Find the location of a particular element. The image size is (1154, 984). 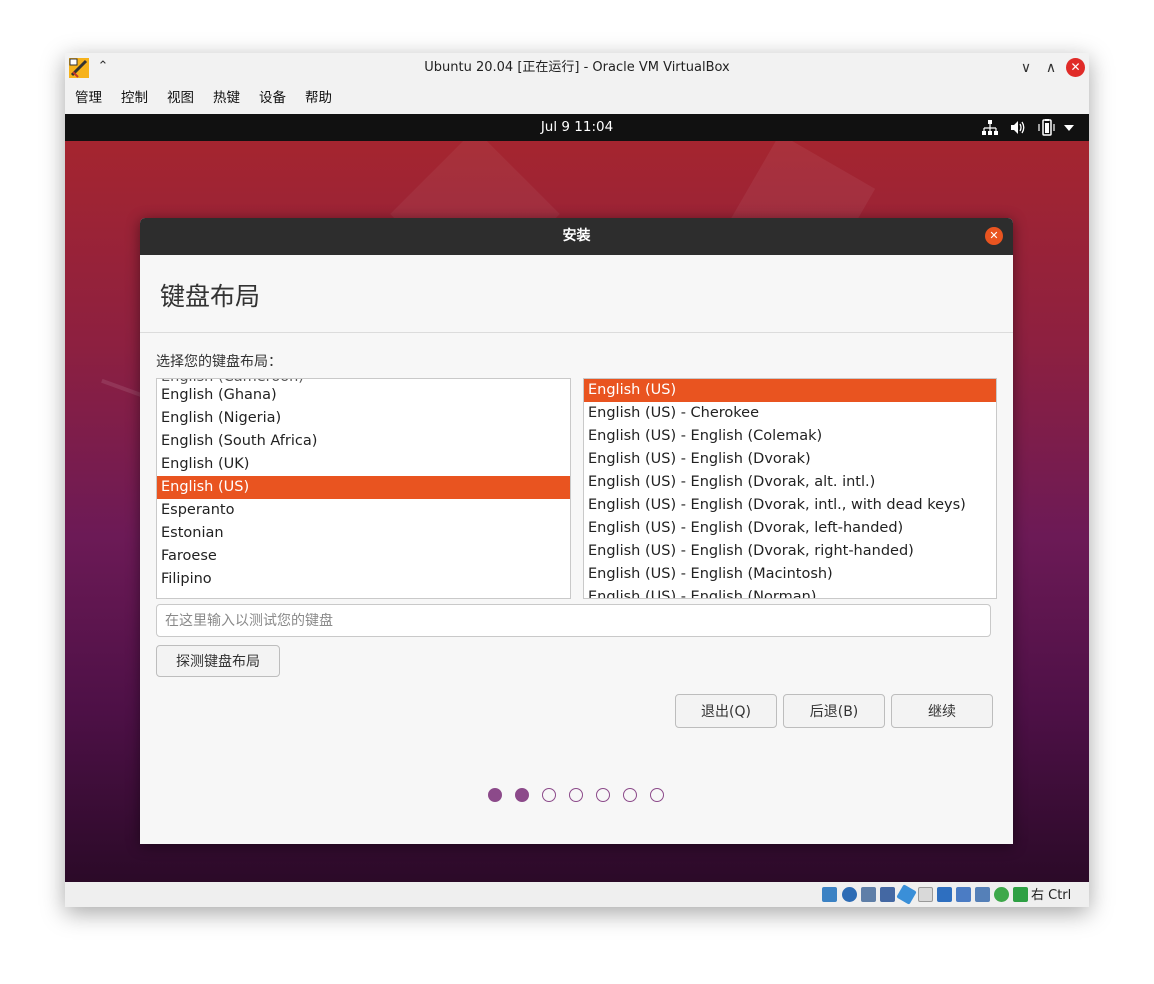

keyboard-layout-prompt: 选择您的键盘布局： is located at coordinates (219, 362).